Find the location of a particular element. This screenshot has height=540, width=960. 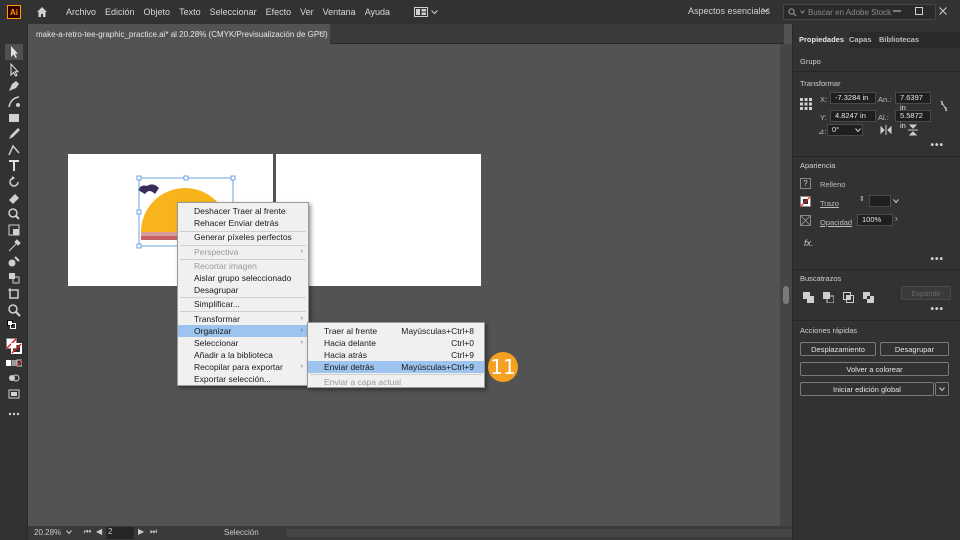

offset-path-button: Desplazamiento is located at coordinates (838, 349).